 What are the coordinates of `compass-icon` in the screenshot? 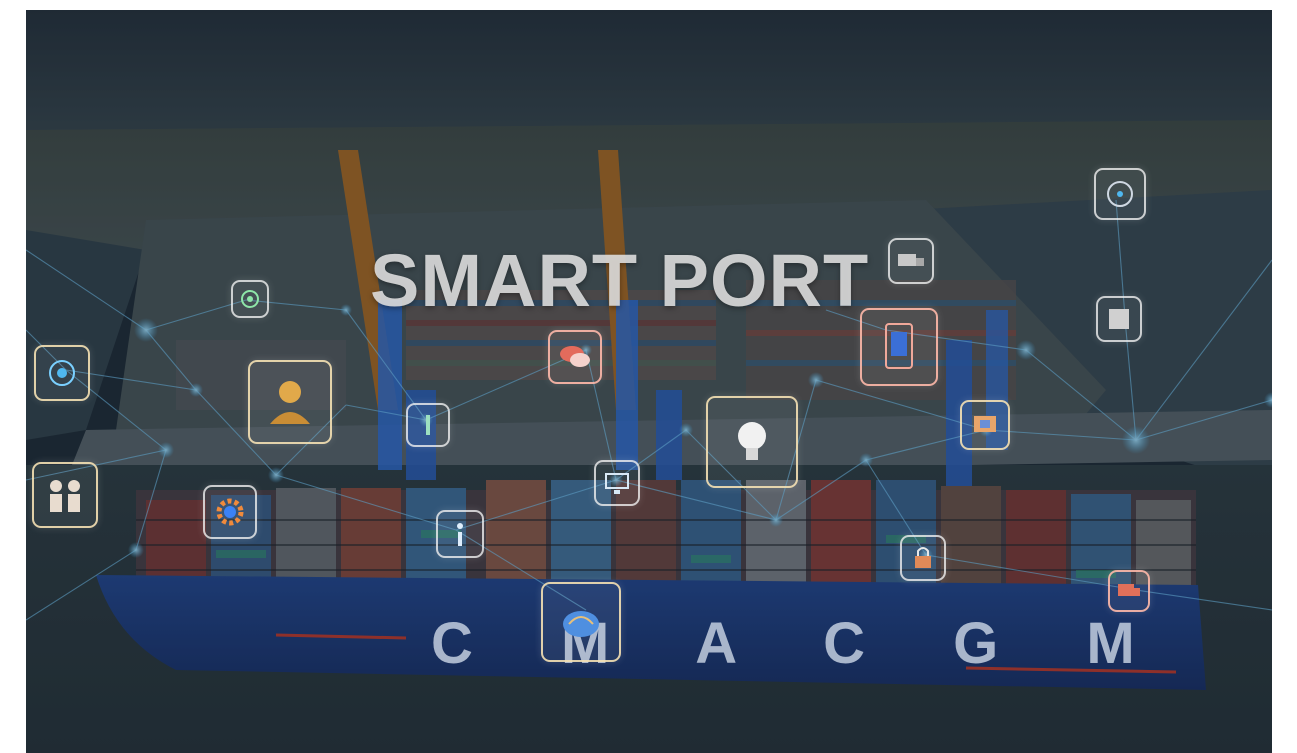 It's located at (1120, 194).